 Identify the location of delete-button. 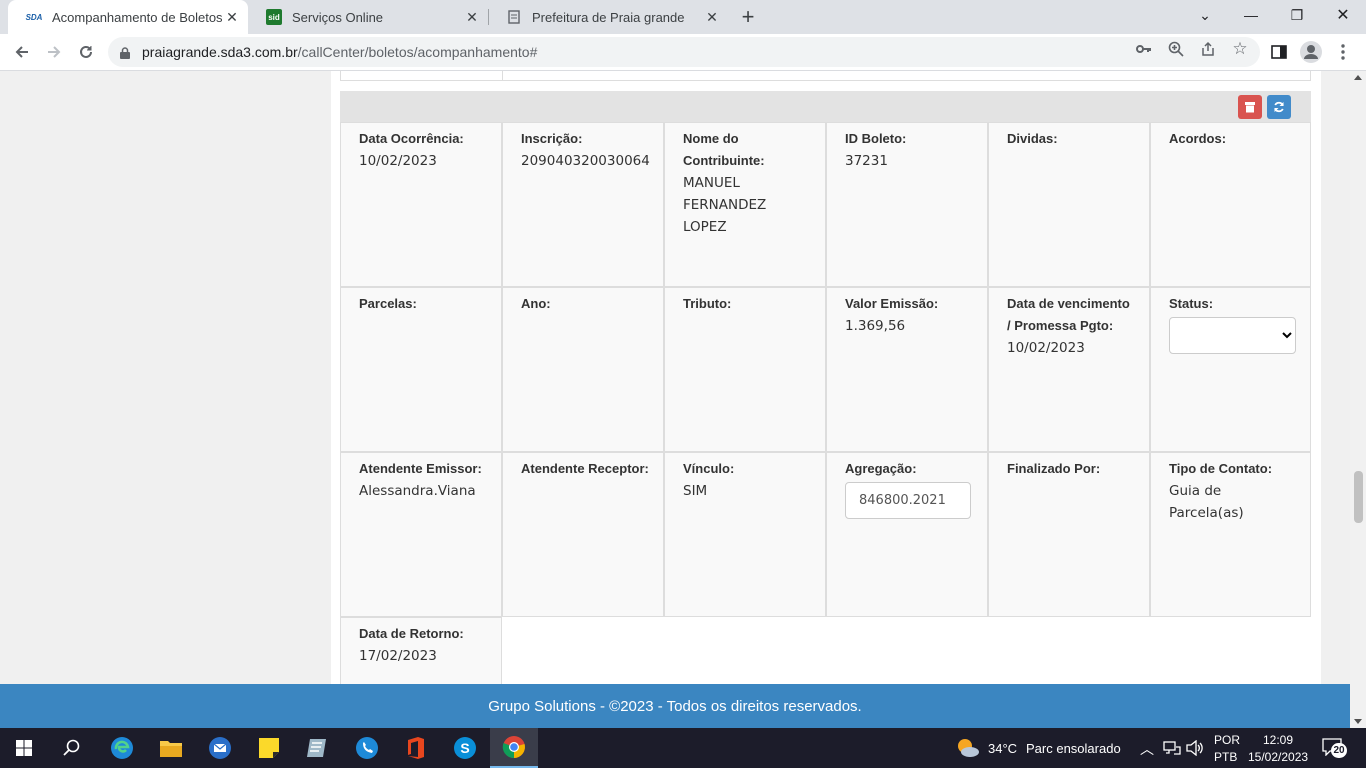
(1250, 107).